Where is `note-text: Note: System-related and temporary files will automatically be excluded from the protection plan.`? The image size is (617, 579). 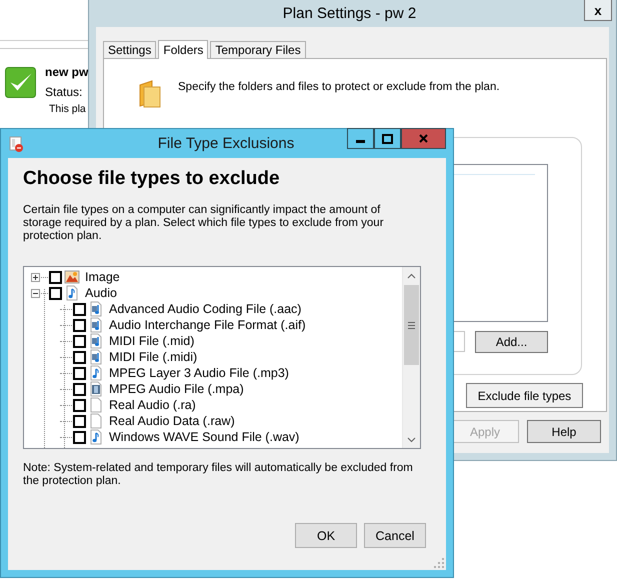
note-text: Note: System-related and temporary files will automatically be excluded from the protection plan. is located at coordinates (218, 475).